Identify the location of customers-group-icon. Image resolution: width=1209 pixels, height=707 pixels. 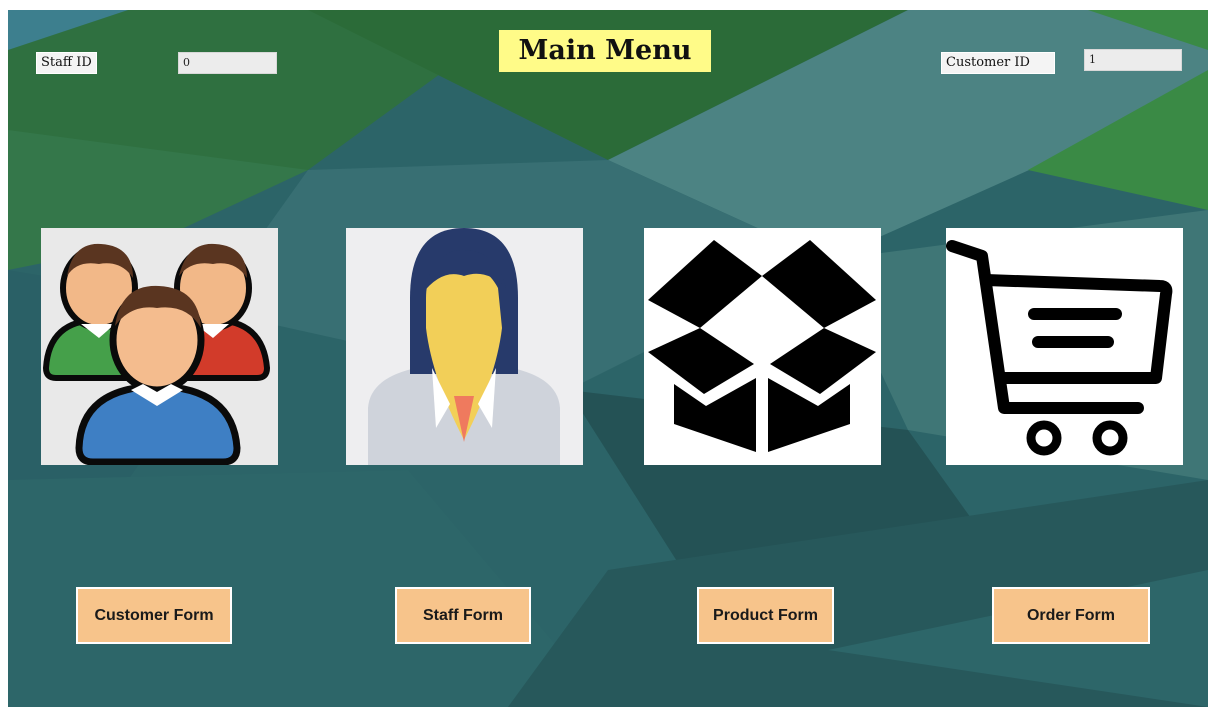
(156, 354).